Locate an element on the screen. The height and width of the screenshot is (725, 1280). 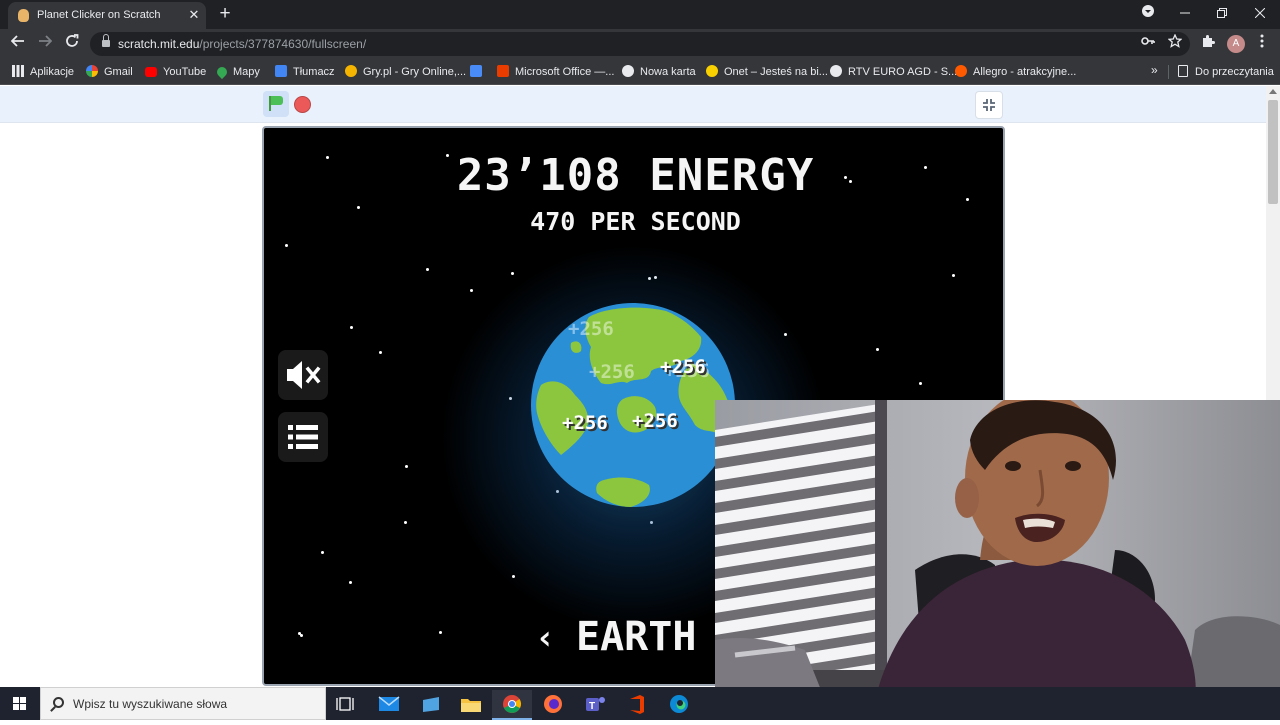
task-view-button is located at coordinates (347, 705).